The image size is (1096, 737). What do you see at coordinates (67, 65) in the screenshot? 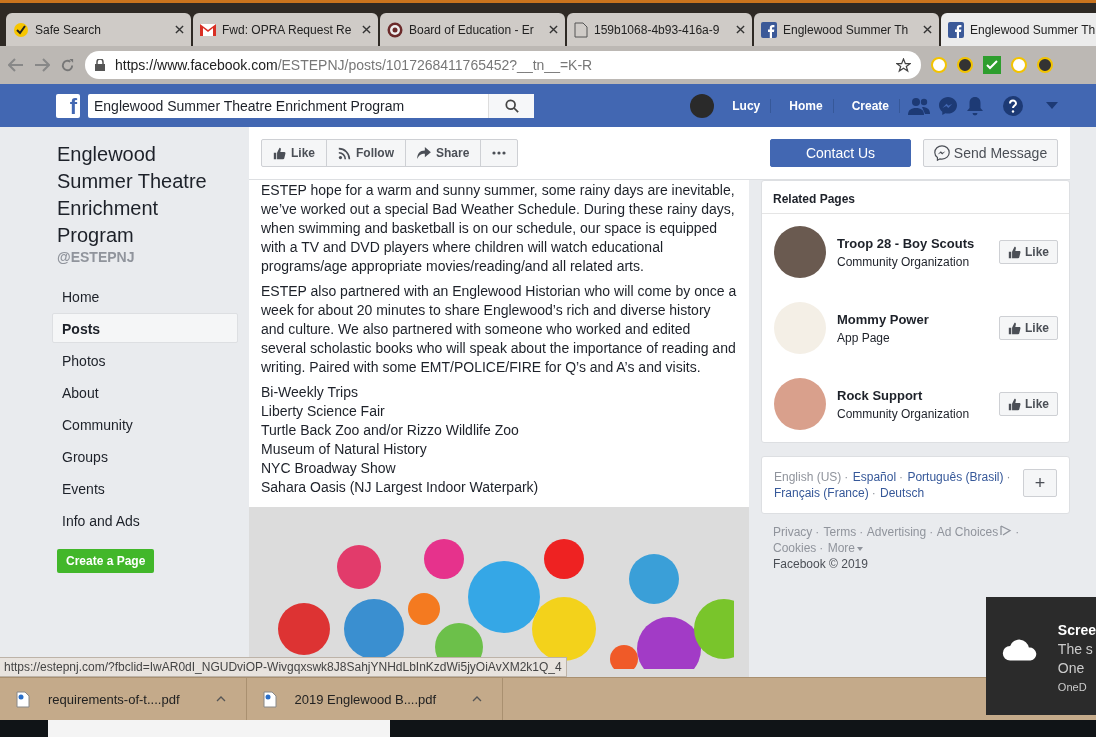
I see `reload-icon` at bounding box center [67, 65].